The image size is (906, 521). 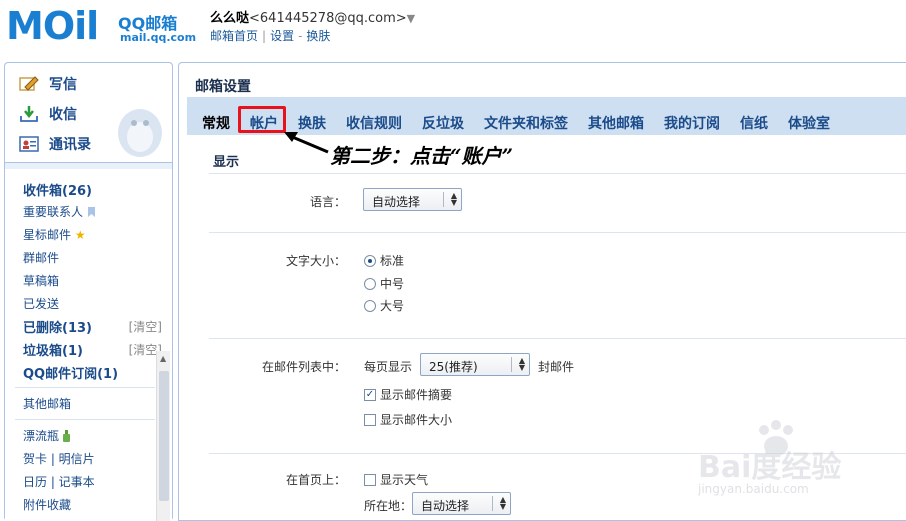 What do you see at coordinates (396, 479) in the screenshot?
I see `show-weather-checkbox: 显示天气` at bounding box center [396, 479].